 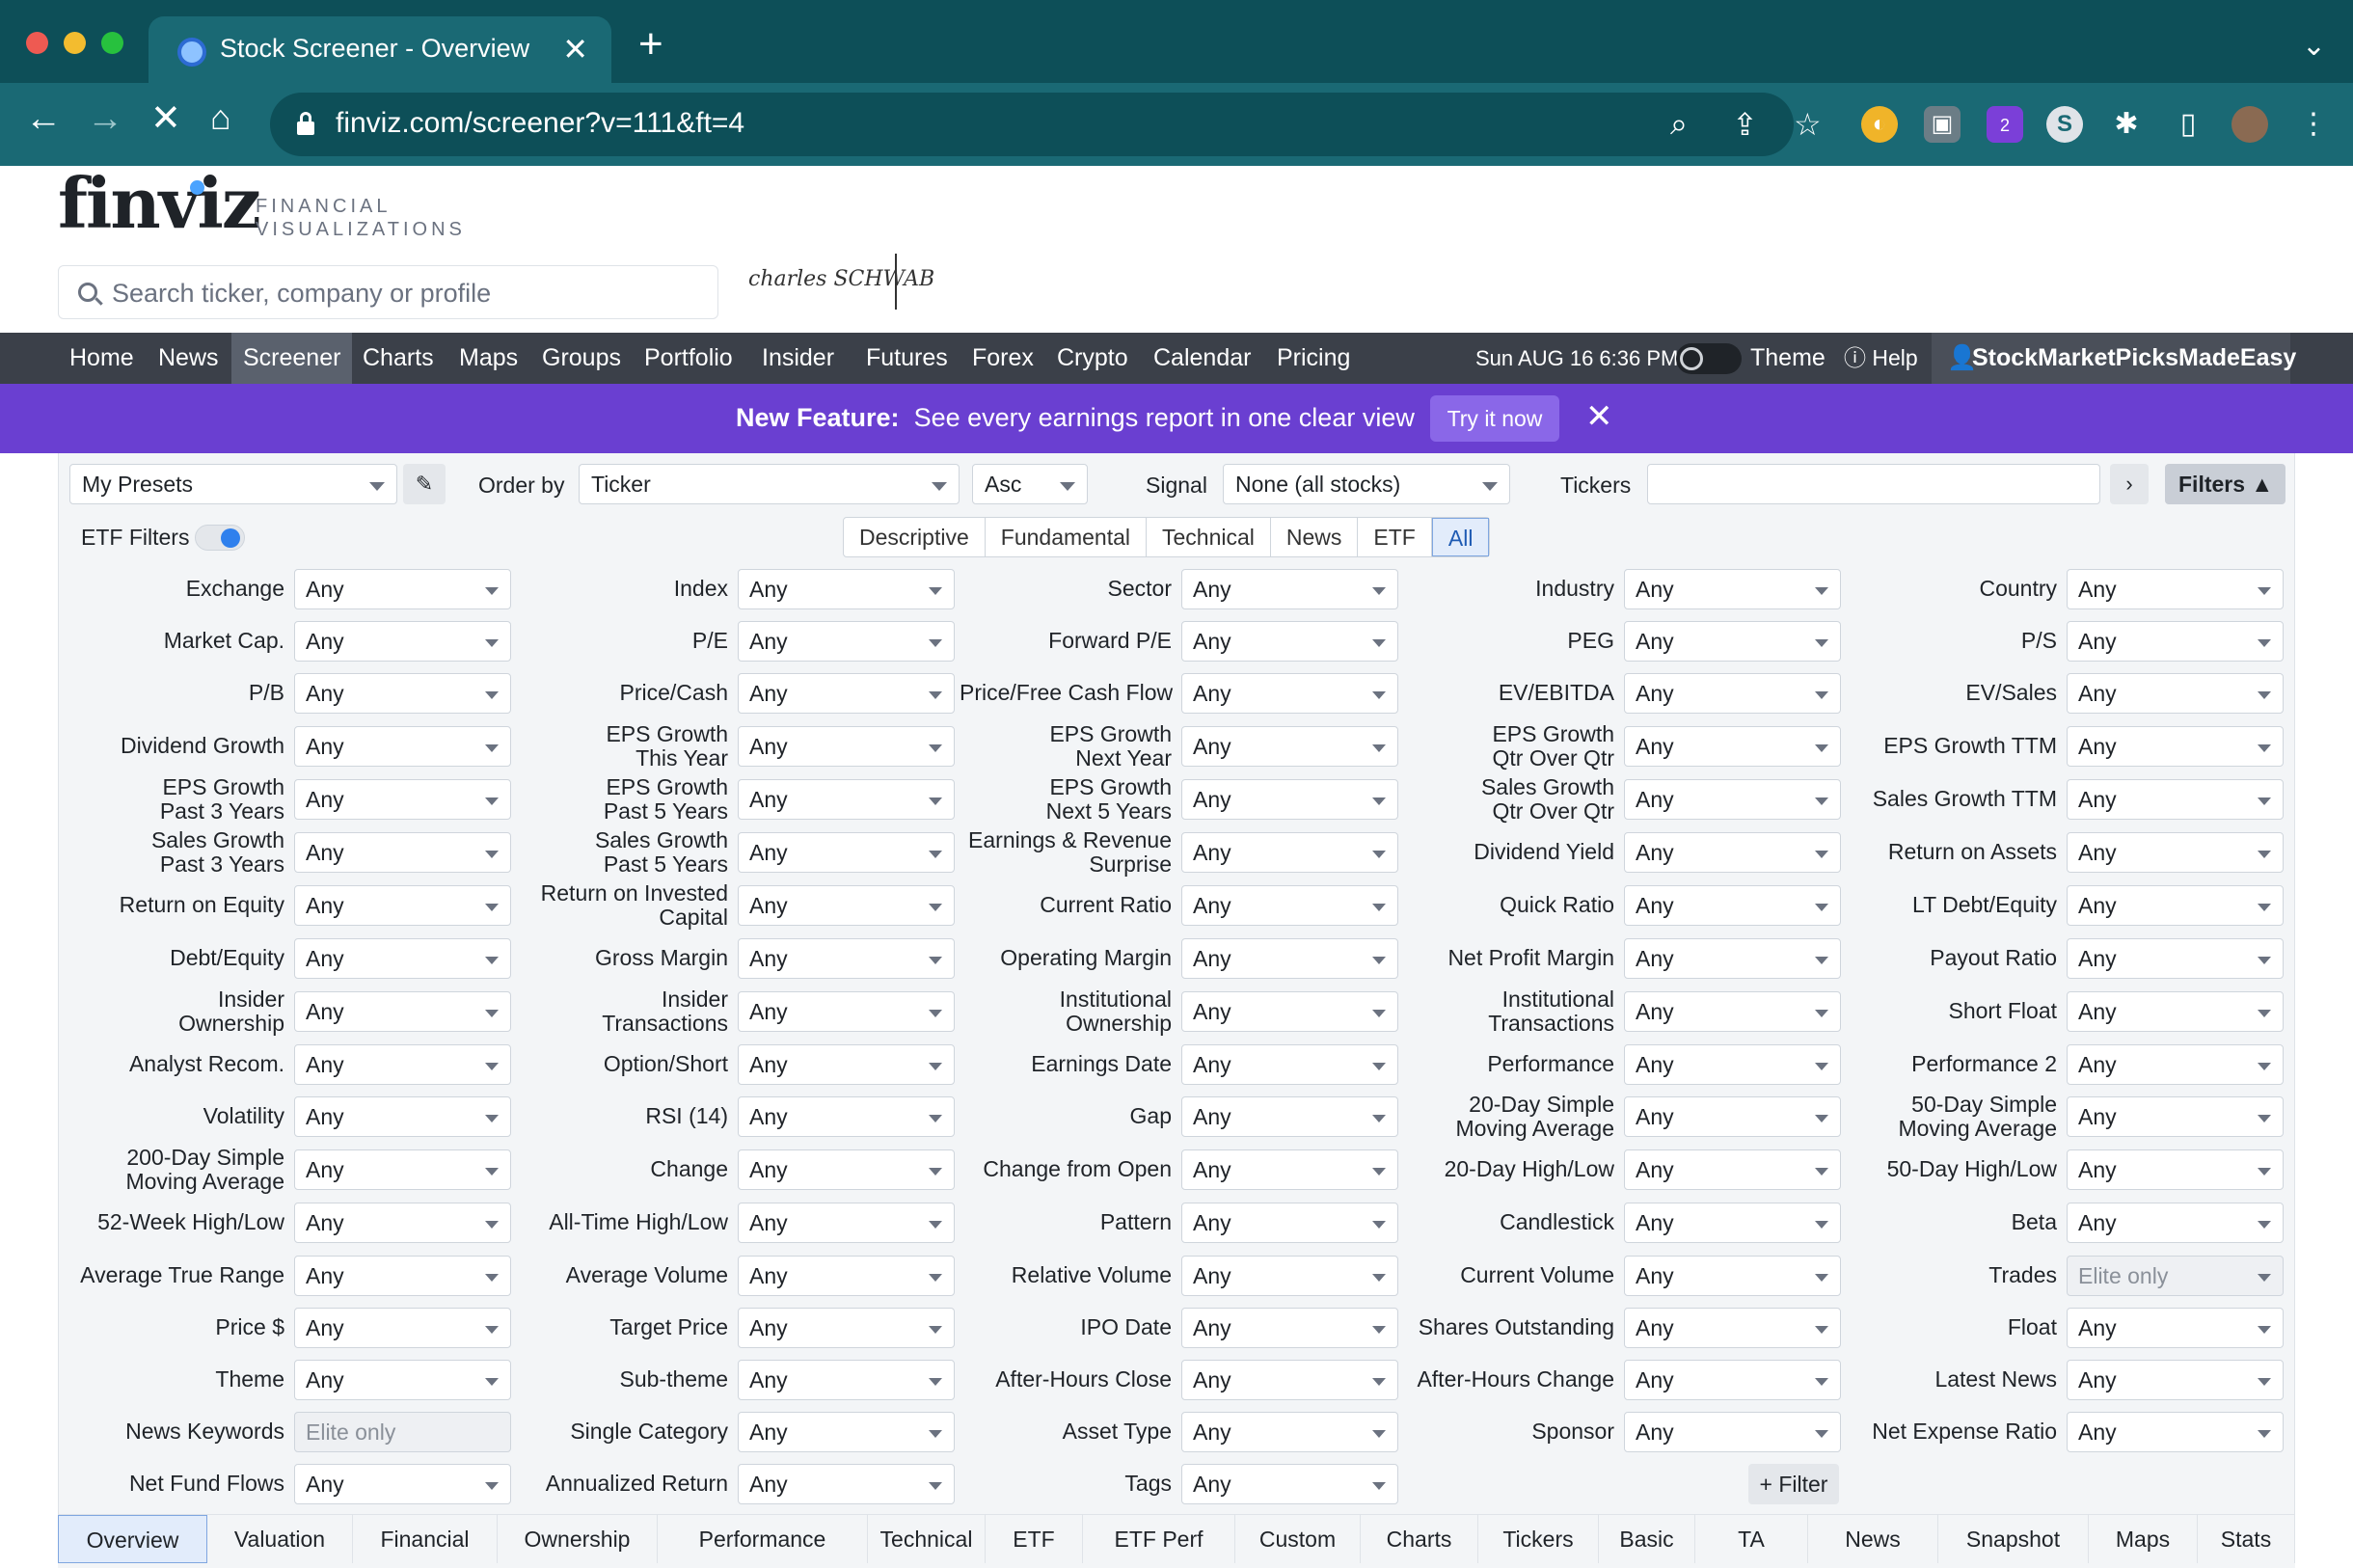 What do you see at coordinates (846, 853) in the screenshot?
I see `filter-select-sales-growth-past-5-years: Any` at bounding box center [846, 853].